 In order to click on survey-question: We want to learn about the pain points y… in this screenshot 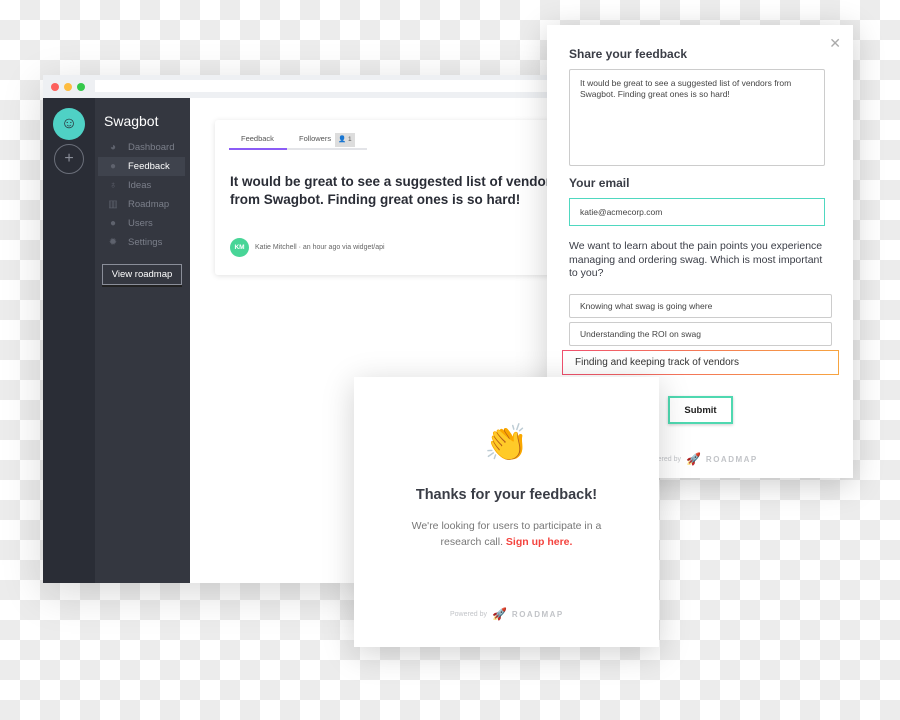, I will do `click(696, 259)`.